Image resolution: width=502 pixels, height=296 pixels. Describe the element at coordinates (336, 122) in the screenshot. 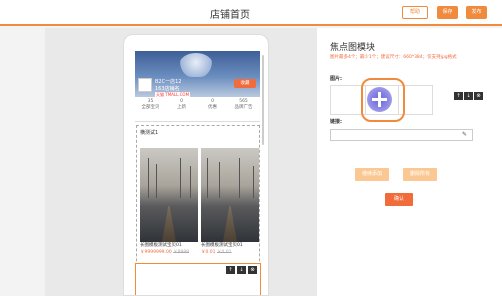

I see `link-label: 链接:` at that location.